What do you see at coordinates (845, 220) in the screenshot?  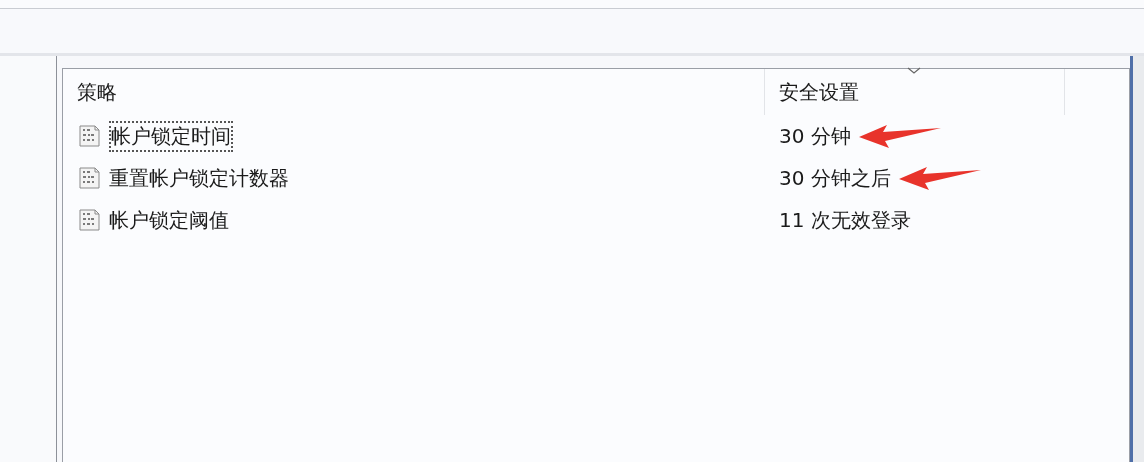 I see `setting-value: 11 次无效登录` at bounding box center [845, 220].